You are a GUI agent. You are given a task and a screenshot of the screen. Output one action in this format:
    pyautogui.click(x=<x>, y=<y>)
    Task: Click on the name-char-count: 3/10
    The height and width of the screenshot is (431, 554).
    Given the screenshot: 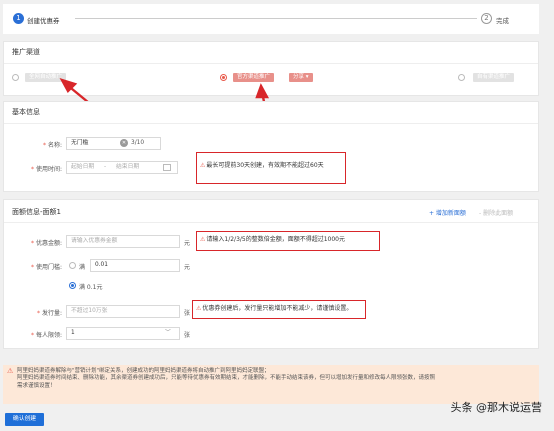 What is the action you would take?
    pyautogui.click(x=138, y=143)
    